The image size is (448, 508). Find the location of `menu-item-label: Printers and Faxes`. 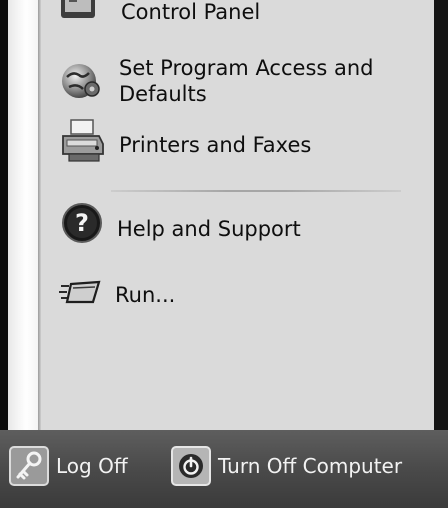

menu-item-label: Printers and Faxes is located at coordinates (215, 145).